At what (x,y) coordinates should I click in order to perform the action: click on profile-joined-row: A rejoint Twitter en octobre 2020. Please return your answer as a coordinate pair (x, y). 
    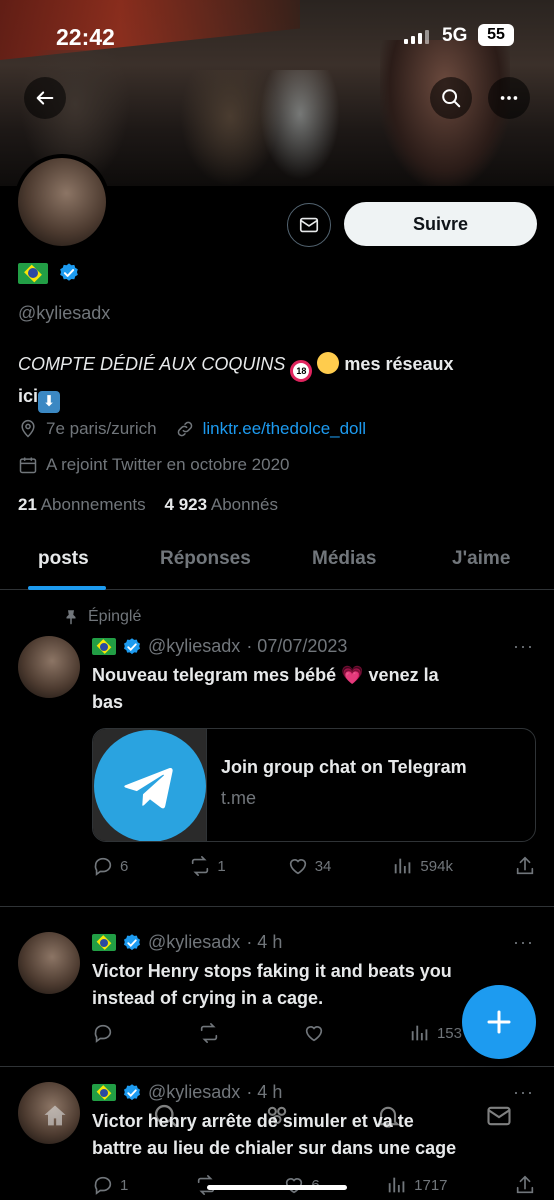
    Looking at the image, I should click on (154, 465).